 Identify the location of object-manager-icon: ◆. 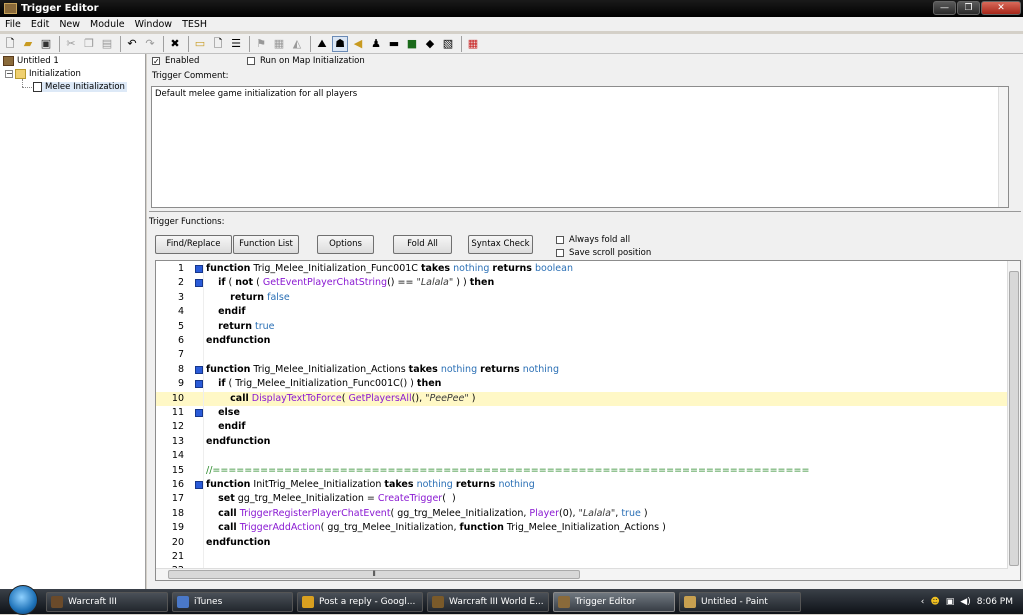
(430, 44).